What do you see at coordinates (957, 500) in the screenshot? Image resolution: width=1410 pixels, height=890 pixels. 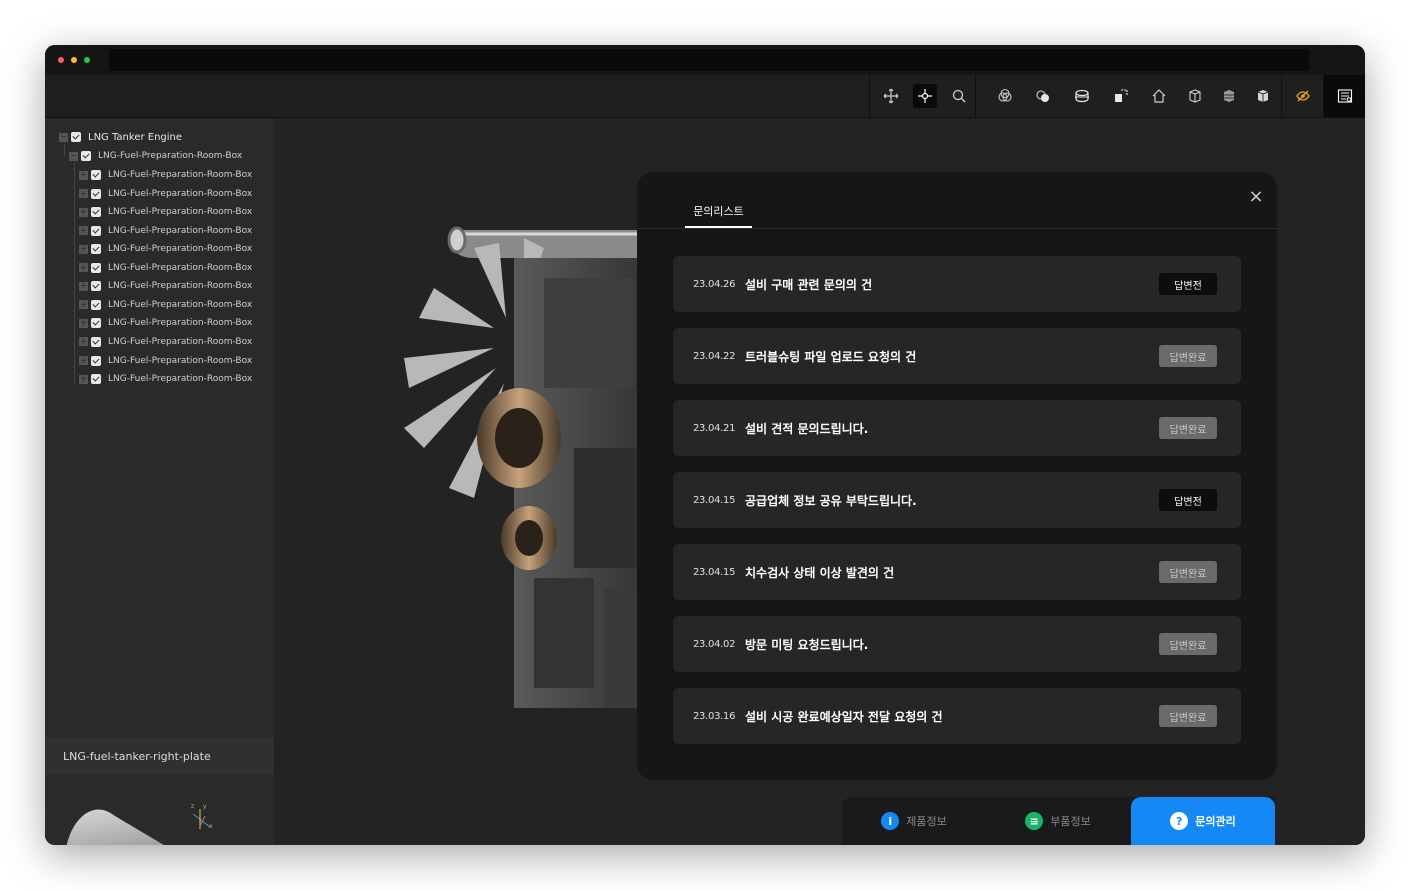 I see `inquiry-row: 23.04.15 공급업체 정보 공유 부탁드립니다. 답변전` at bounding box center [957, 500].